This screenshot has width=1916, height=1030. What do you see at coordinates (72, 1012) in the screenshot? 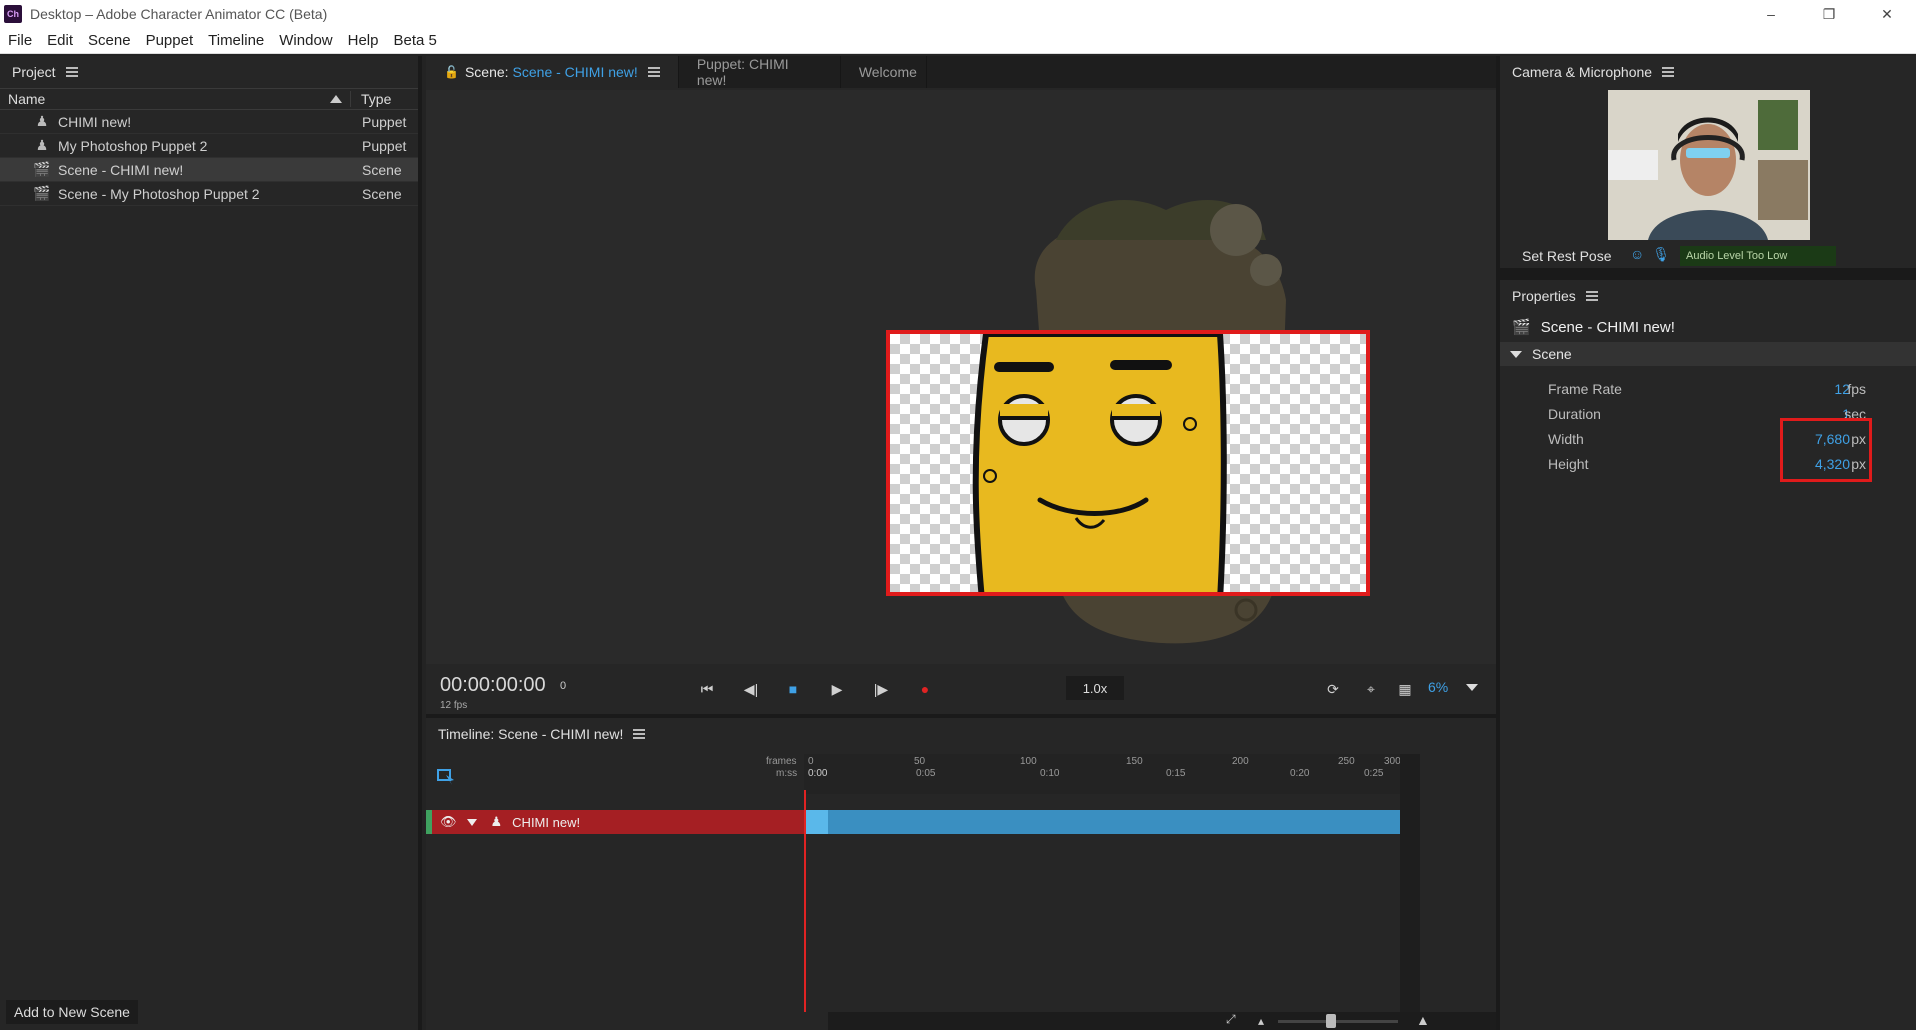
I see `add-to-new-scene-button: Add to New Scene` at bounding box center [72, 1012].